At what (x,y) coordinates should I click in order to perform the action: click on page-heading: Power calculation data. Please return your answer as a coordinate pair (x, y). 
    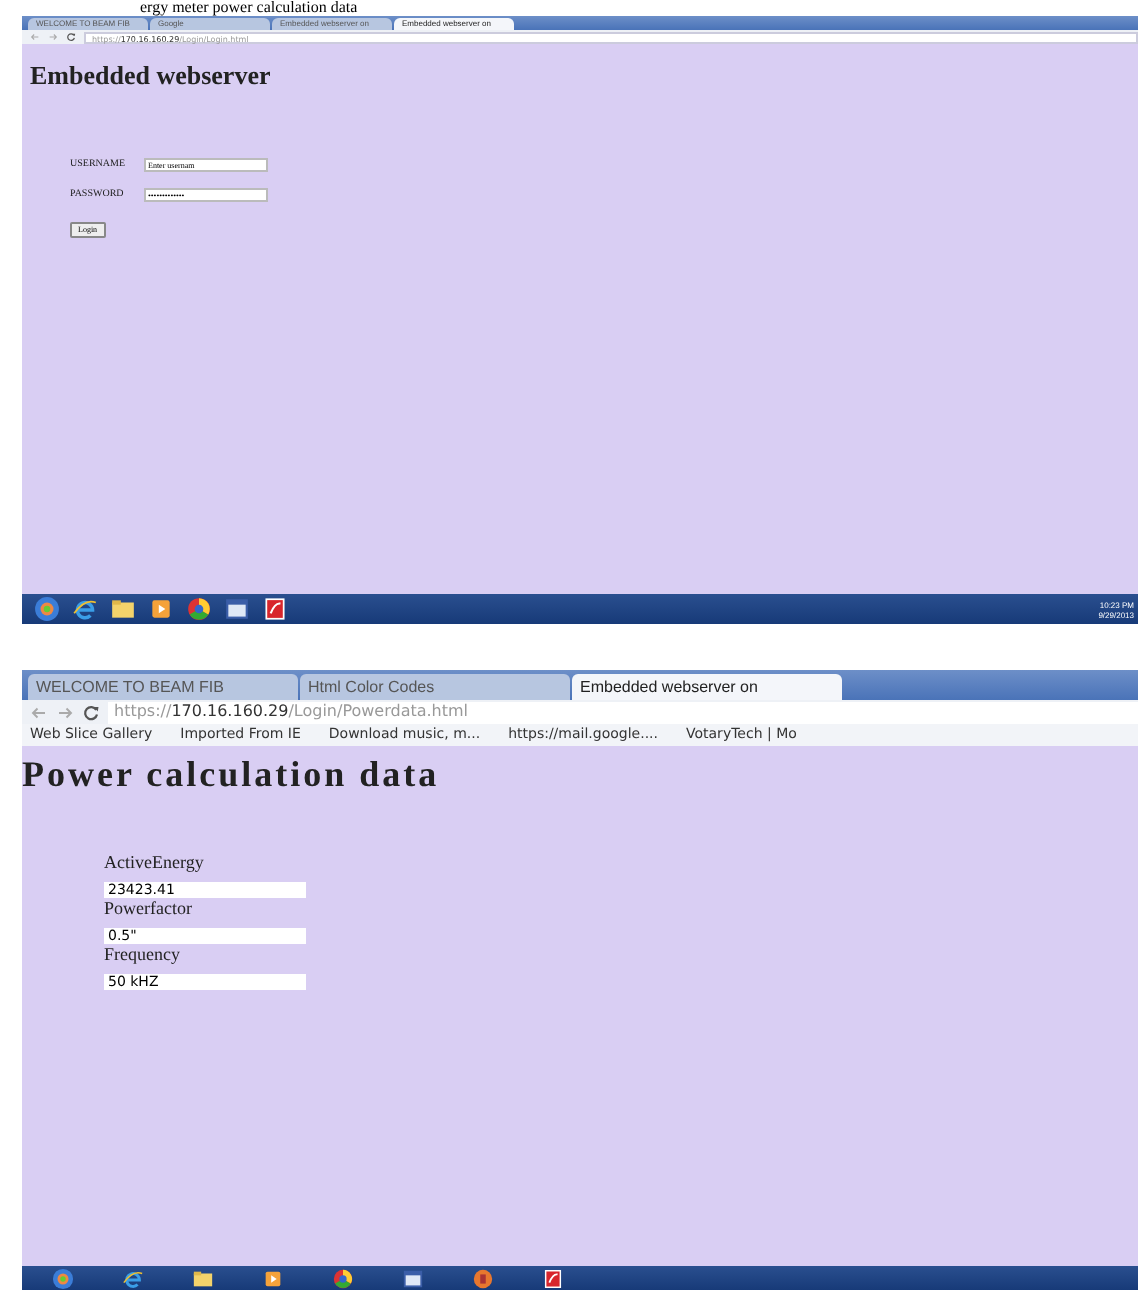
    Looking at the image, I should click on (232, 776).